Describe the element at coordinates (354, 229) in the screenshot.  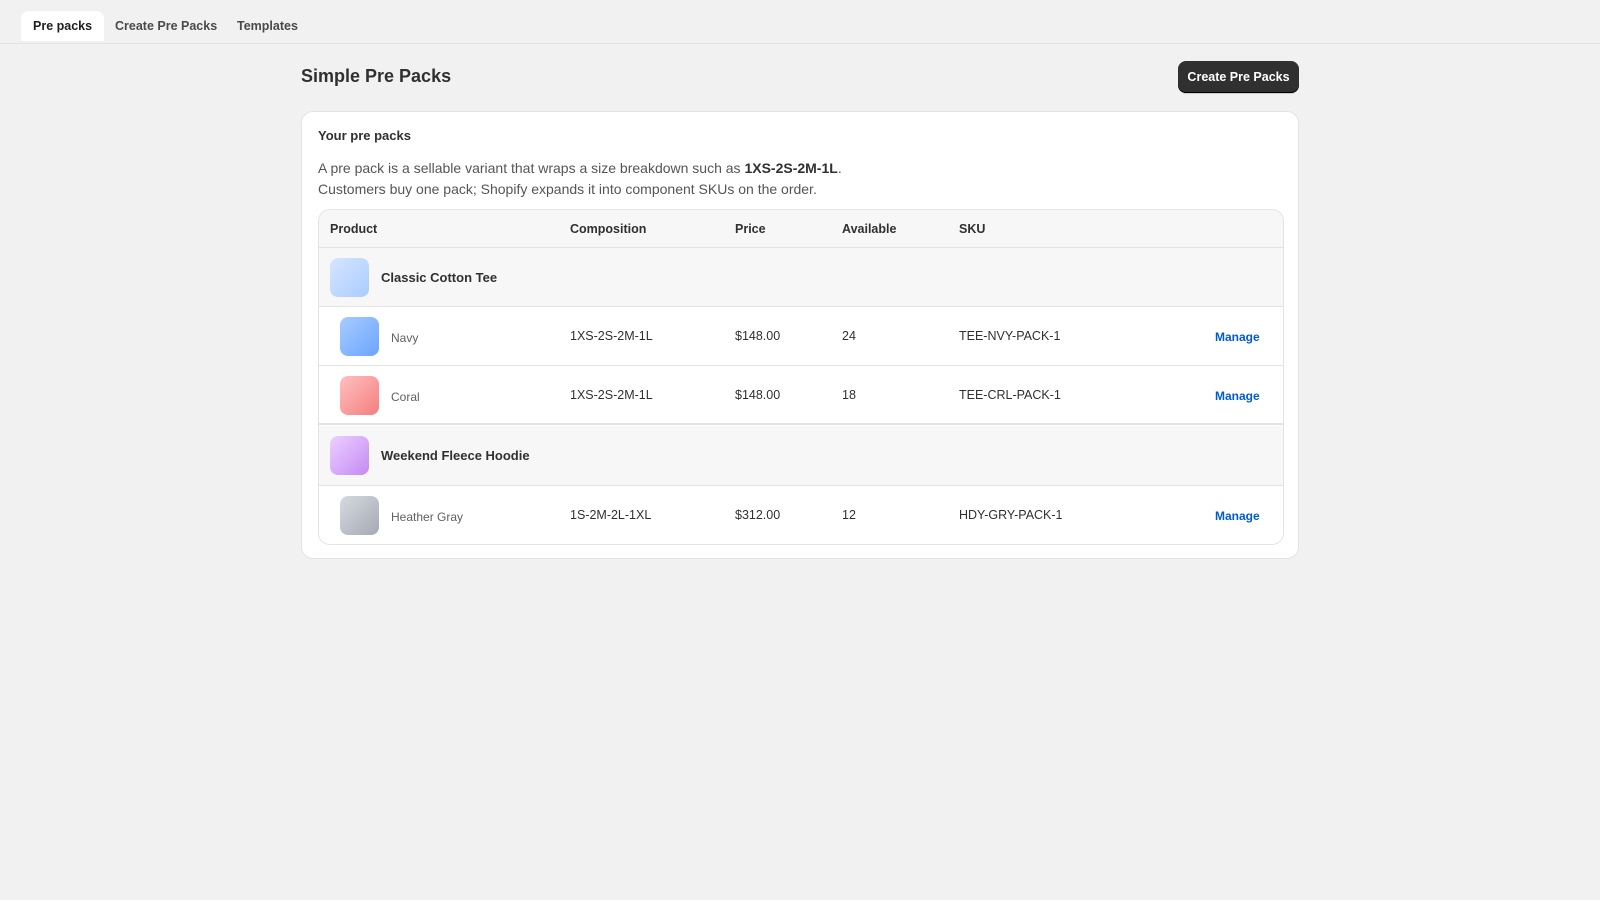
I see `column-header-product: Product` at that location.